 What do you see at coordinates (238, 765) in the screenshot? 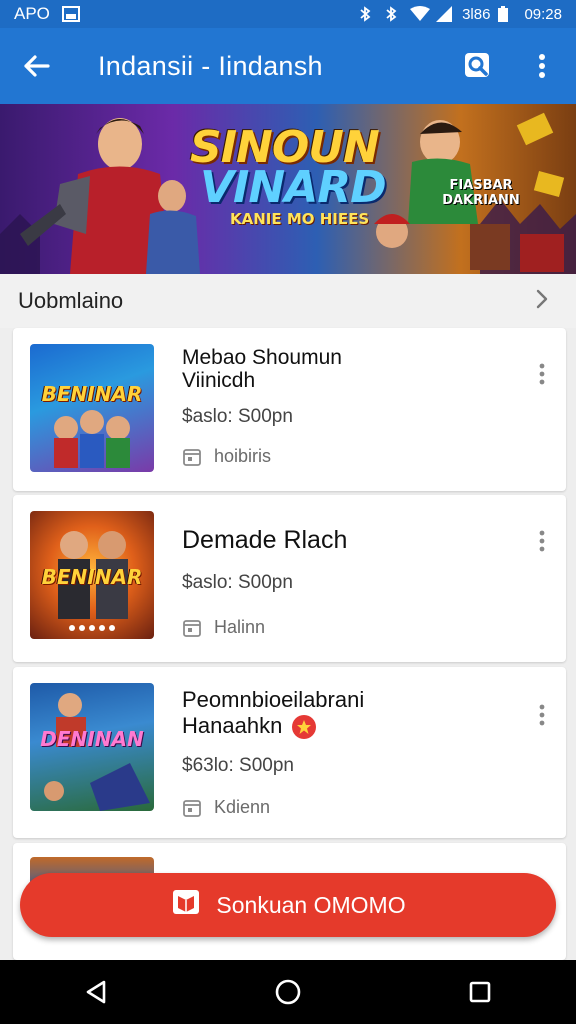
I see `item-price: $63lo: S00pn` at bounding box center [238, 765].